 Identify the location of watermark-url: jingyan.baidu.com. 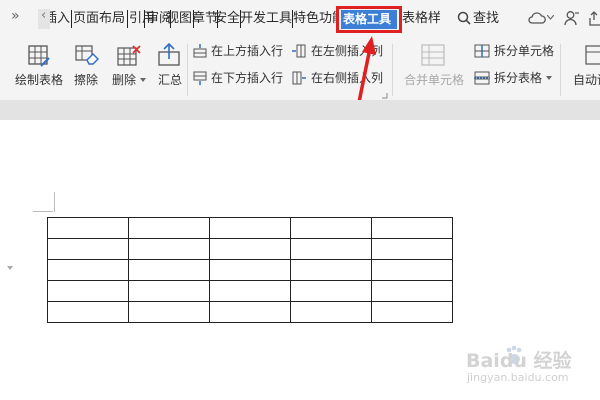
(518, 377).